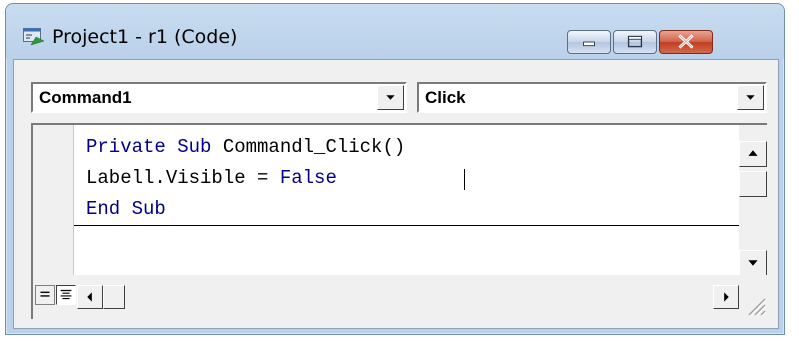 Image resolution: width=799 pixels, height=341 pixels. What do you see at coordinates (53, 200) in the screenshot?
I see `margin-indicator-bar` at bounding box center [53, 200].